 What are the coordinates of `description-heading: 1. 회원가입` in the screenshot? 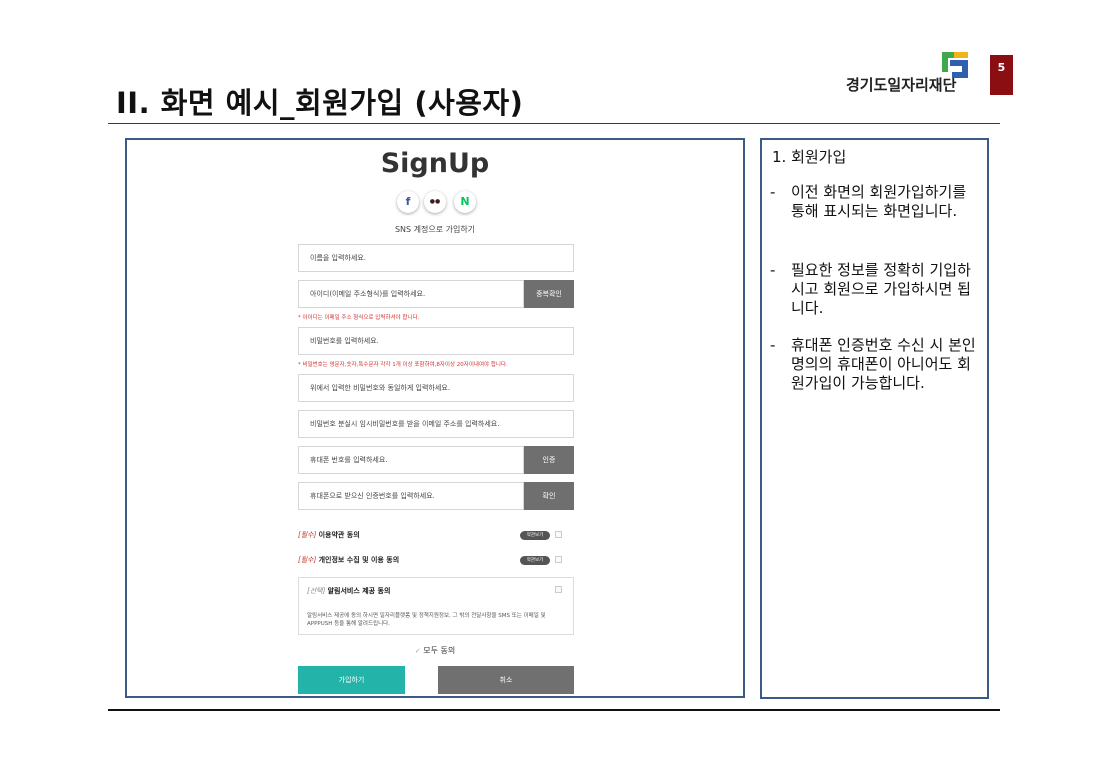 It's located at (809, 157).